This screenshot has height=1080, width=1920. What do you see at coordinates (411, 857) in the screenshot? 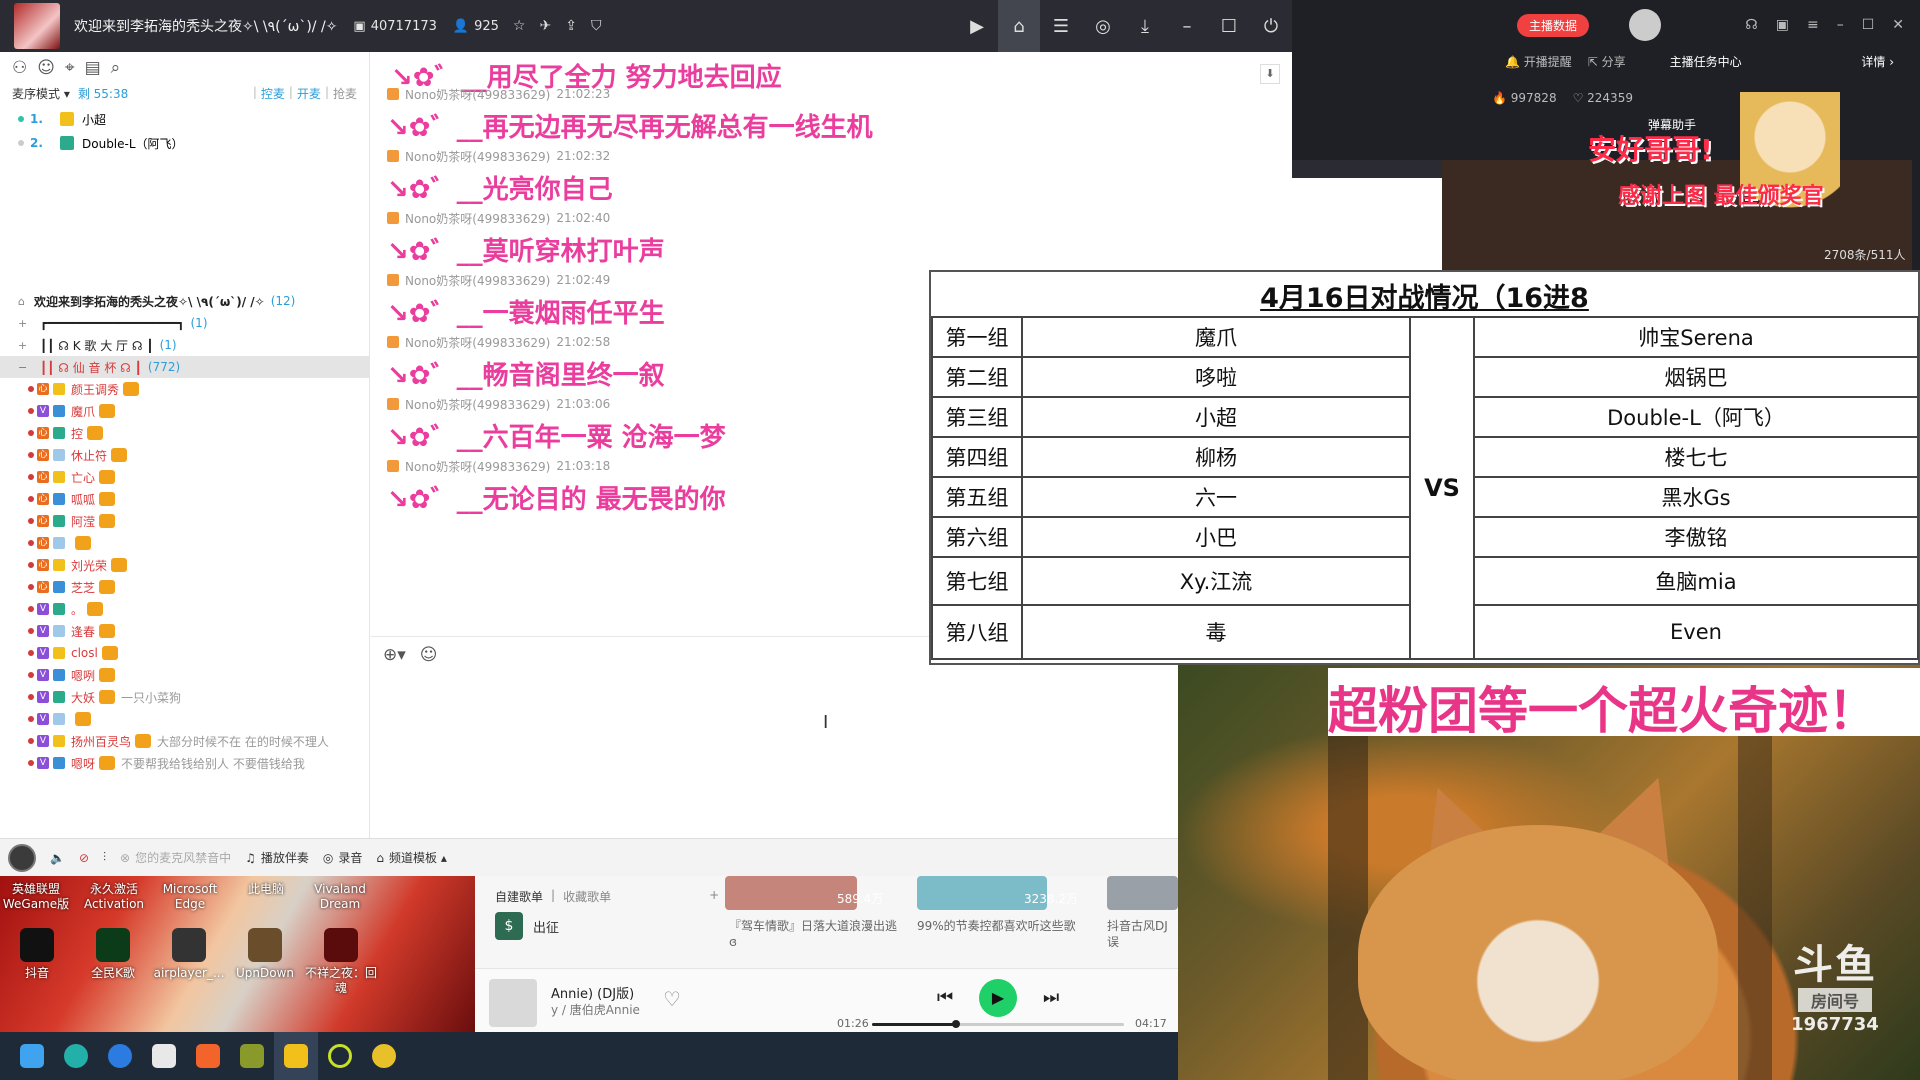
I see `channel-template-button: ⌂ 频道模板 ▴` at bounding box center [411, 857].